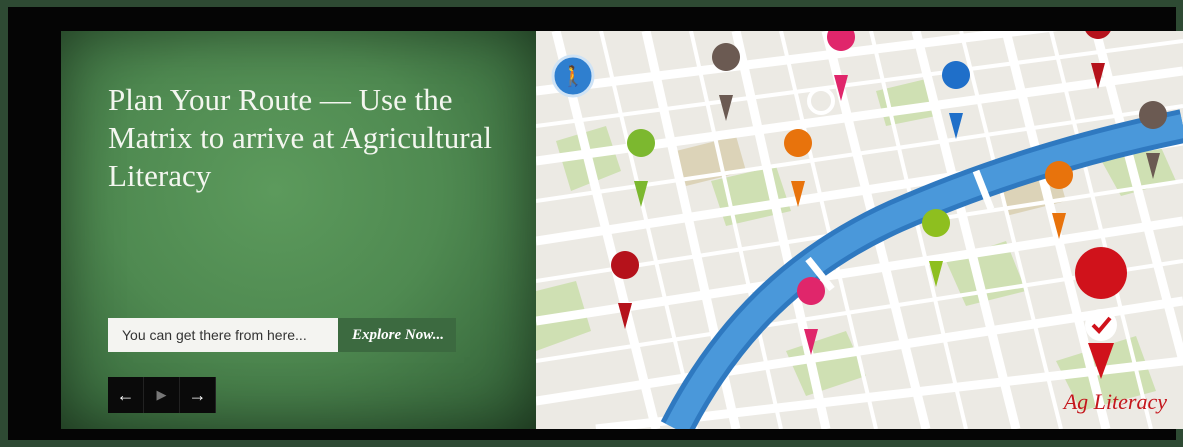 This screenshot has height=447, width=1183. Describe the element at coordinates (126, 395) in the screenshot. I see `prev-slide-button: ←` at that location.